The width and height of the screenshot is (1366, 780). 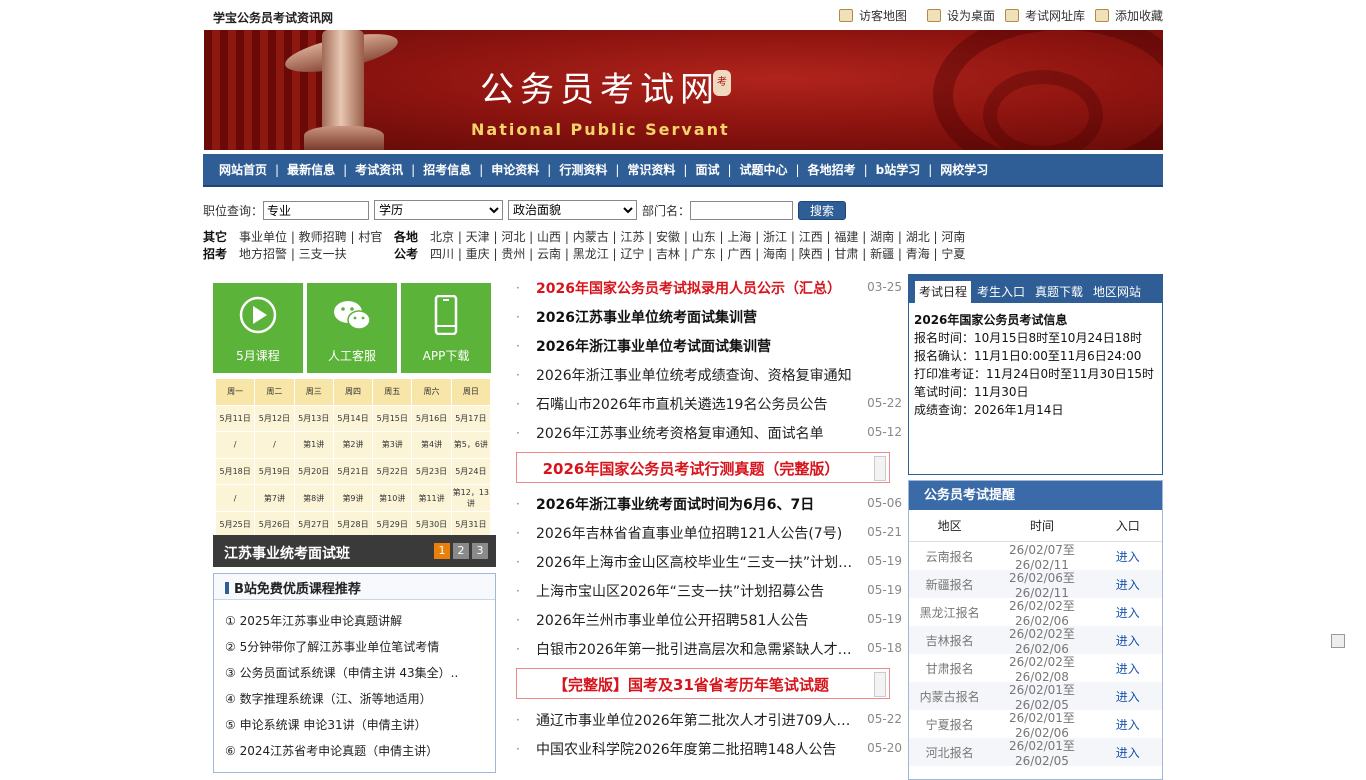 What do you see at coordinates (471, 392) in the screenshot?
I see `table-cell: 周日` at bounding box center [471, 392].